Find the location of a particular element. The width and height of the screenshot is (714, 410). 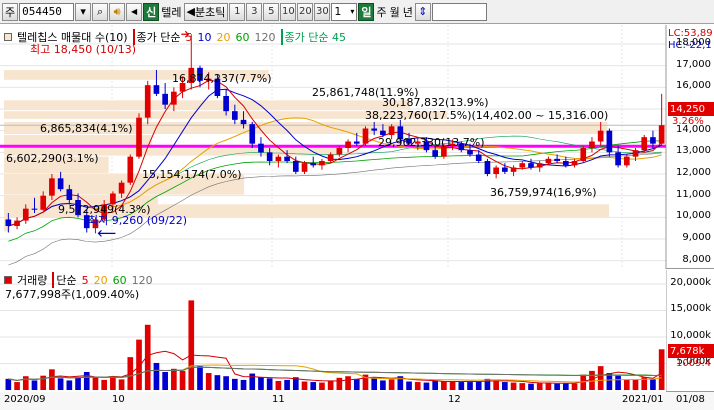

cycle-button-5: 5 is located at coordinates (271, 11).